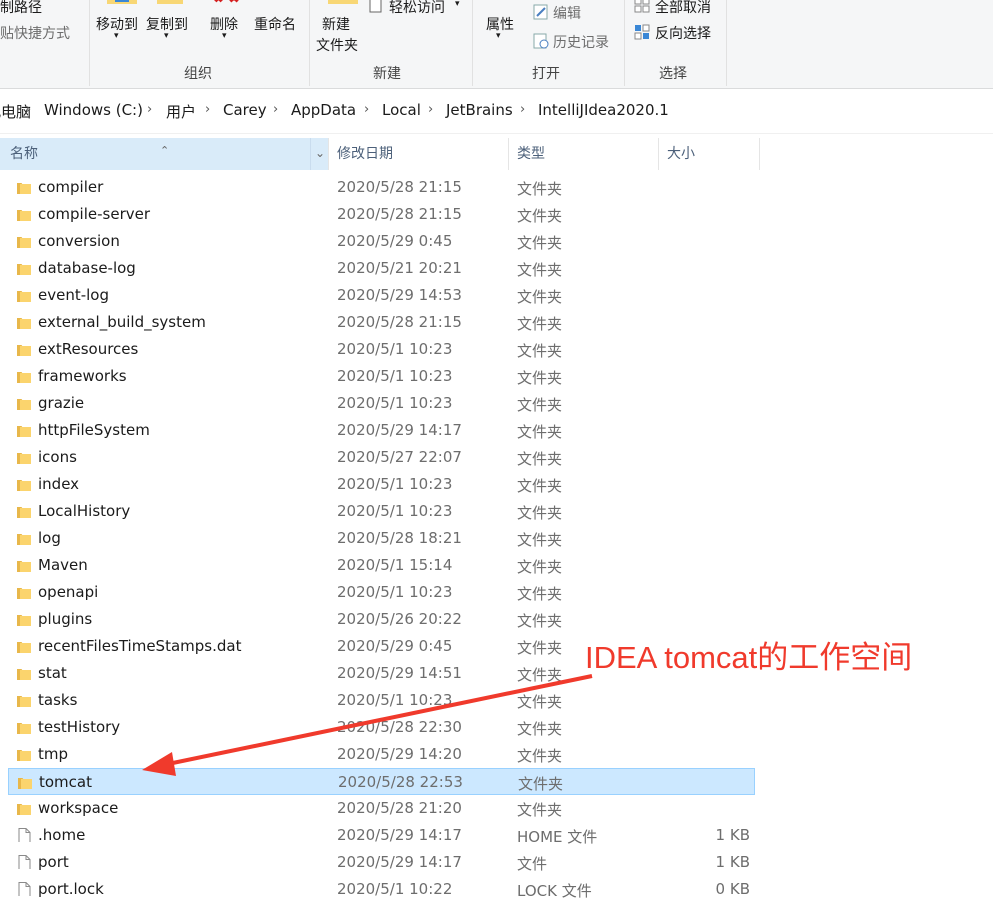 This screenshot has height=906, width=993. Describe the element at coordinates (381, 295) in the screenshot. I see `file-row: event-log 2020/5/29 14:53 文件夹` at that location.